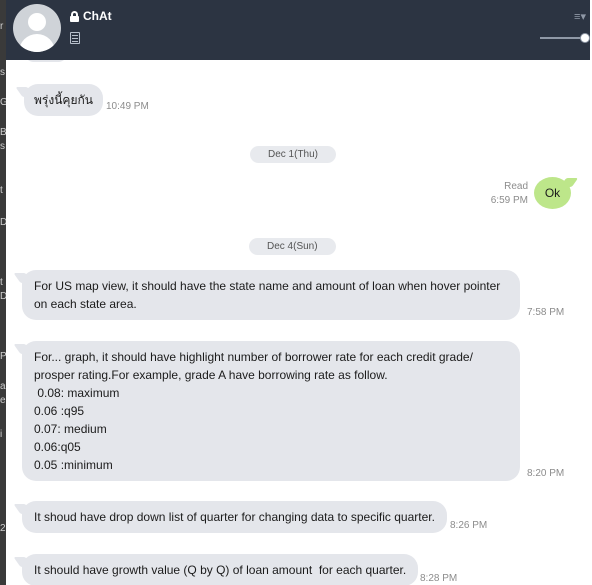 Image resolution: width=592 pixels, height=585 pixels. I want to click on message-bubble: พรุ่งนี้คุยกัน, so click(63, 100).